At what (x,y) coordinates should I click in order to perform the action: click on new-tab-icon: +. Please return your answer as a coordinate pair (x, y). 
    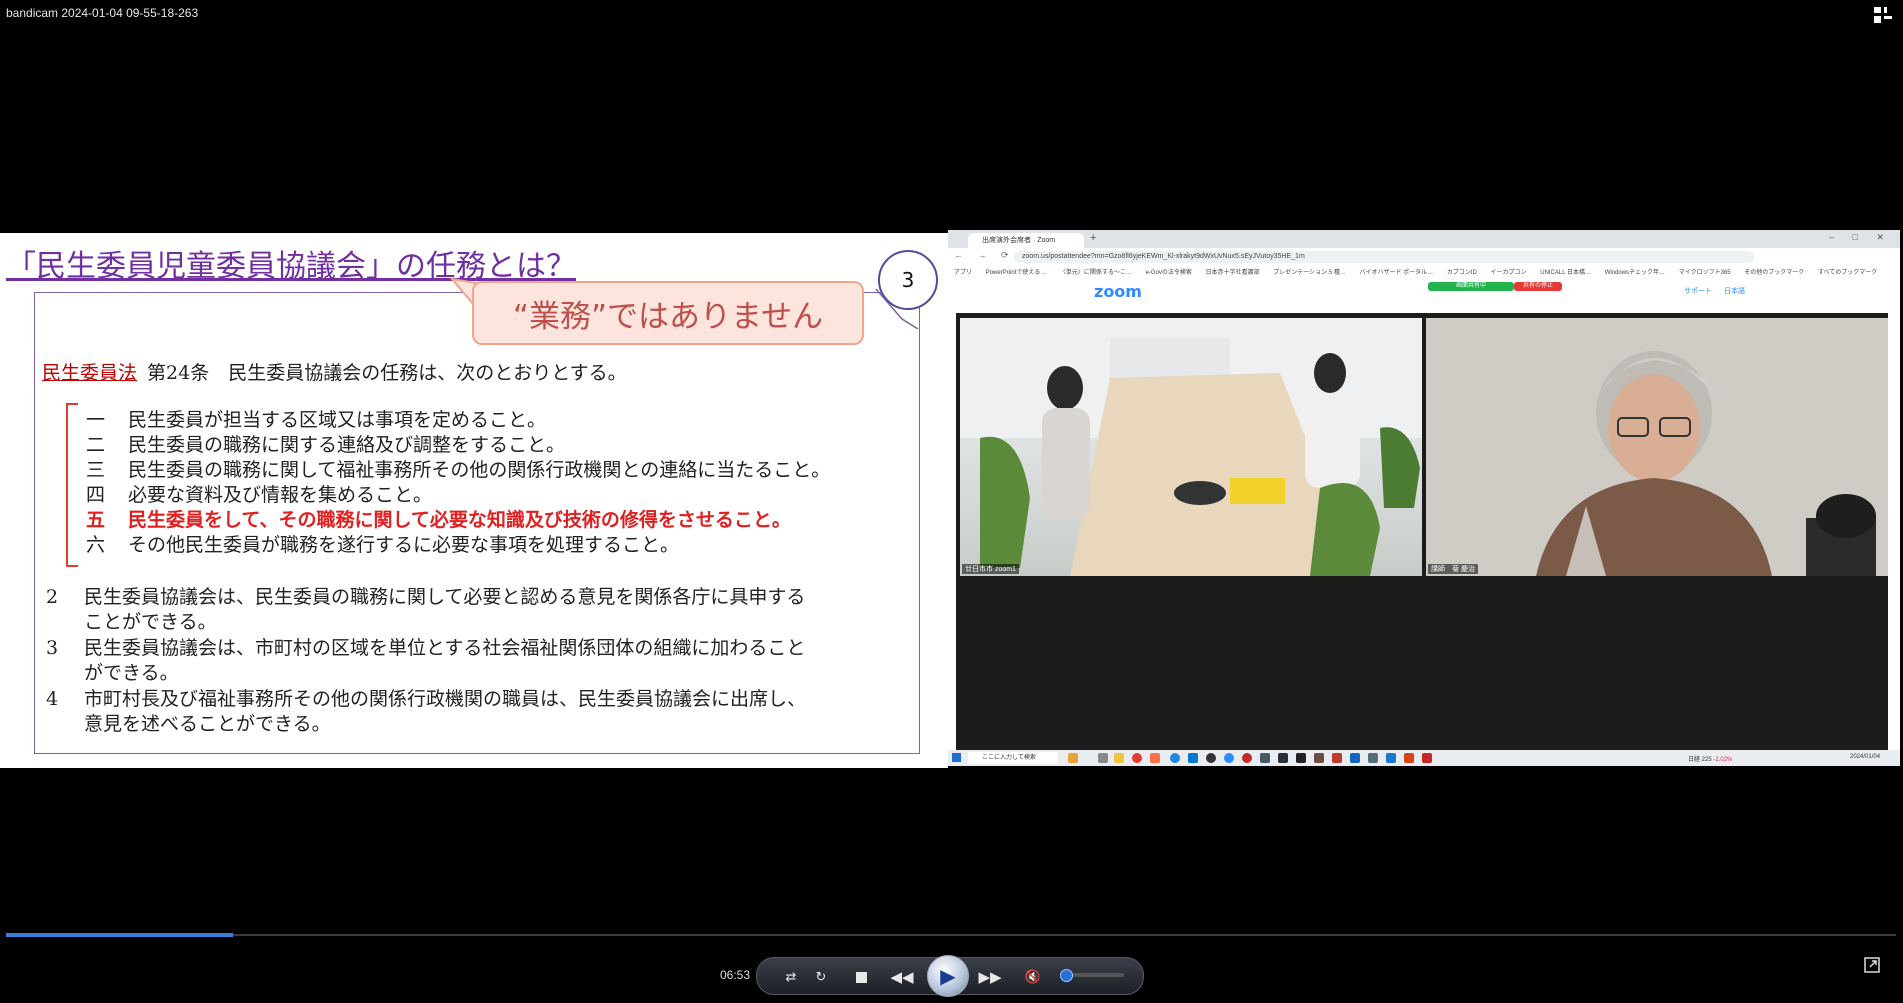
    Looking at the image, I should click on (1093, 238).